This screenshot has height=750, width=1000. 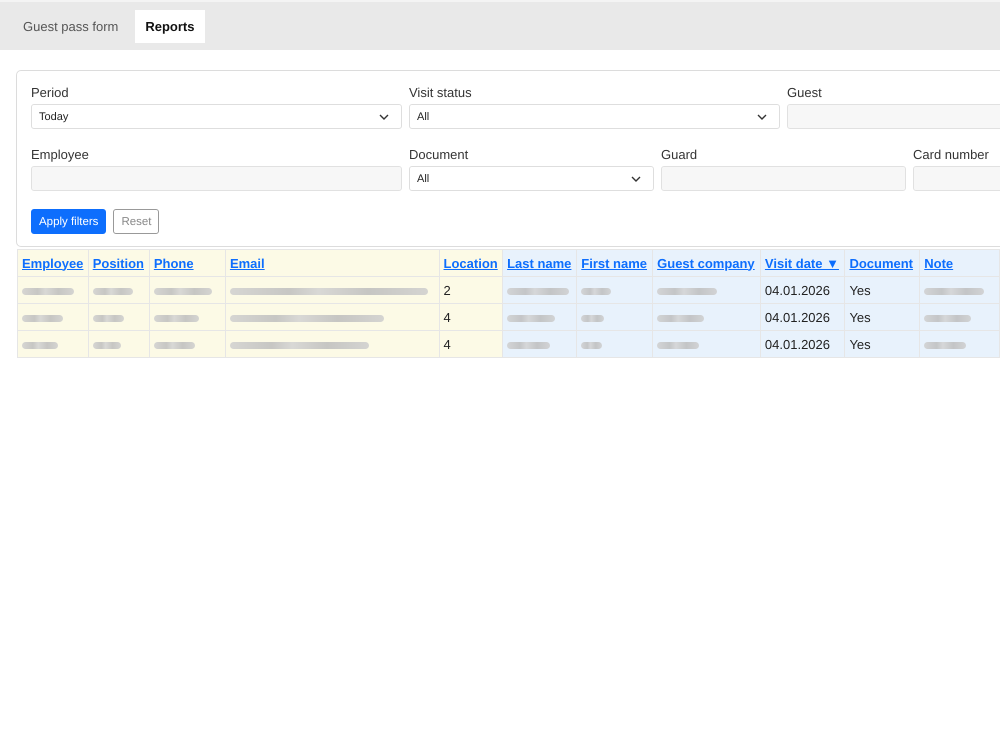 I want to click on select-field: Today, so click(x=216, y=116).